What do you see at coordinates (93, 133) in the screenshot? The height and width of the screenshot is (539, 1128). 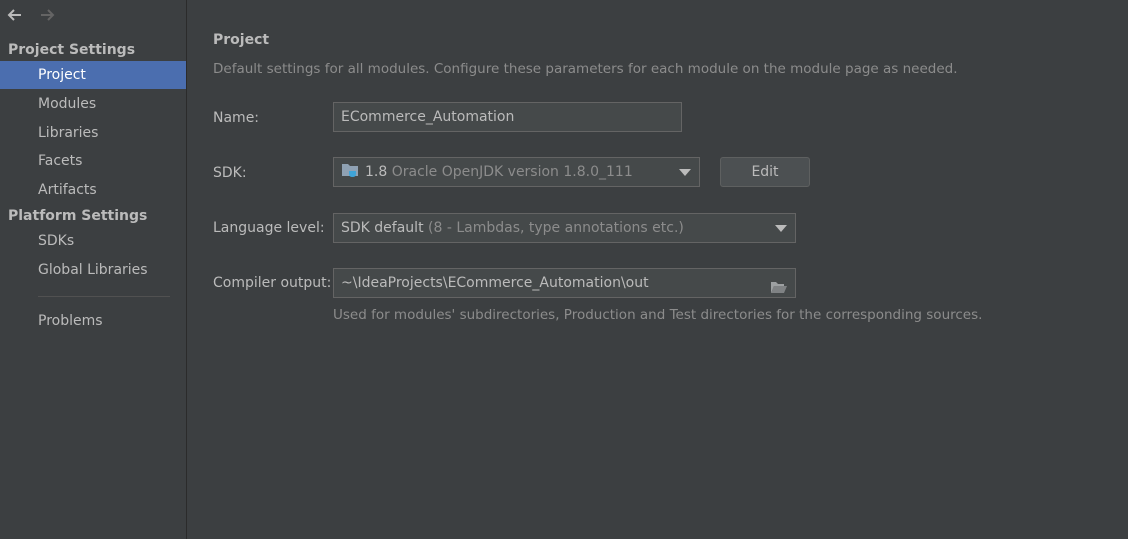 I see `sidebar-item-libraries: Libraries` at bounding box center [93, 133].